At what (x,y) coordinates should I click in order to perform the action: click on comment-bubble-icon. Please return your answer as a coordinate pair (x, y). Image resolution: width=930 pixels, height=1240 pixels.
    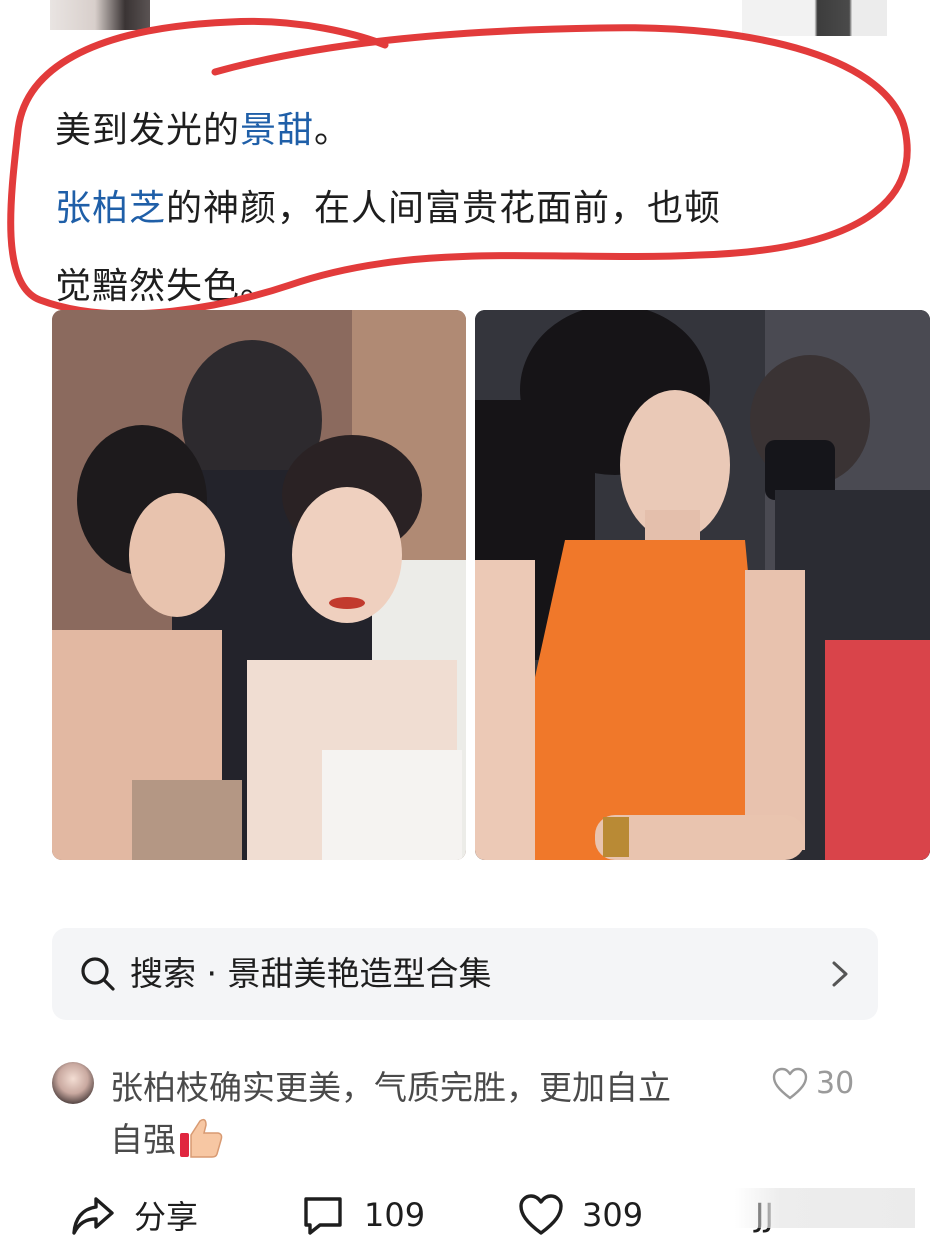
    Looking at the image, I should click on (323, 1216).